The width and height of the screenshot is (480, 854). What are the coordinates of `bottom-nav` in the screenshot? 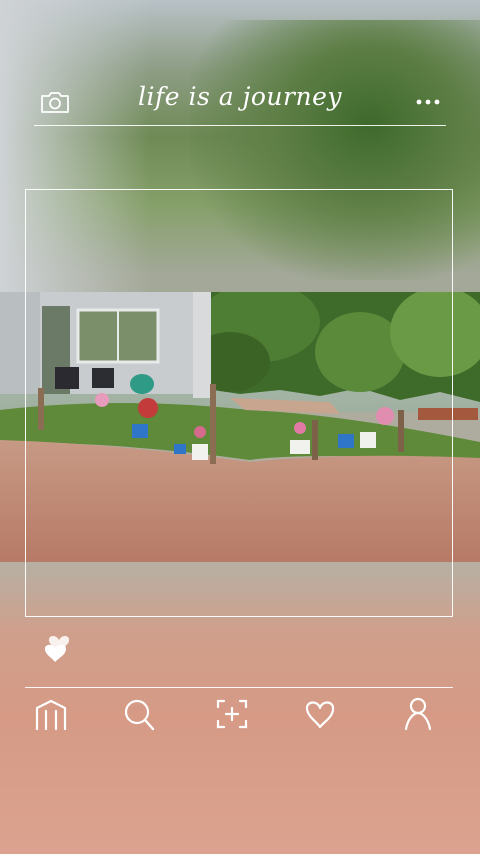 It's located at (240, 716).